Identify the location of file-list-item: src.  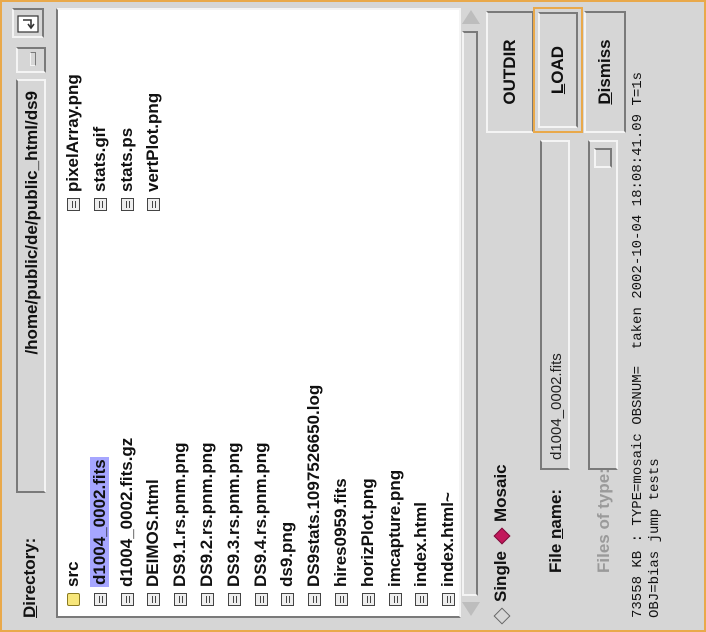
(73, 583).